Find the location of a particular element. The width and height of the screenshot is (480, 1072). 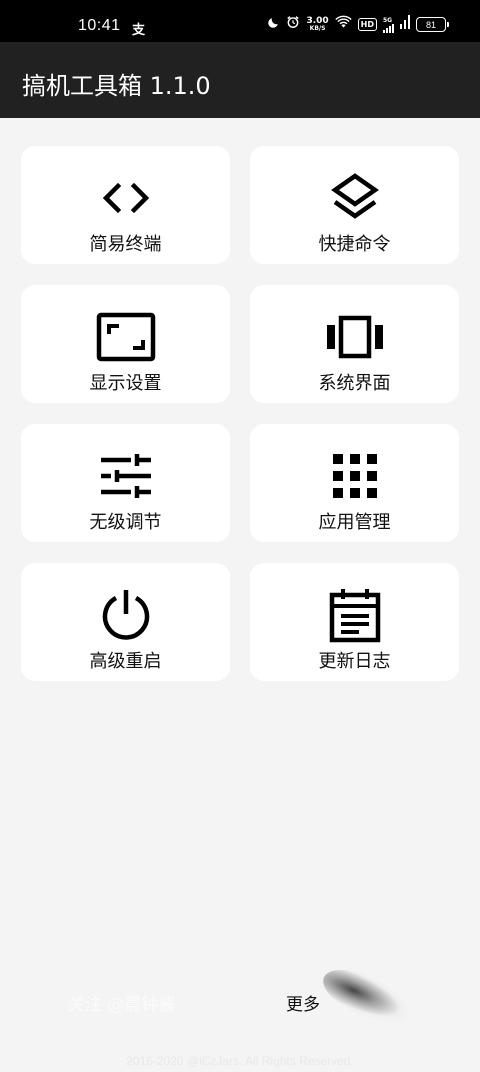

battery-icon: 81 is located at coordinates (432, 24).